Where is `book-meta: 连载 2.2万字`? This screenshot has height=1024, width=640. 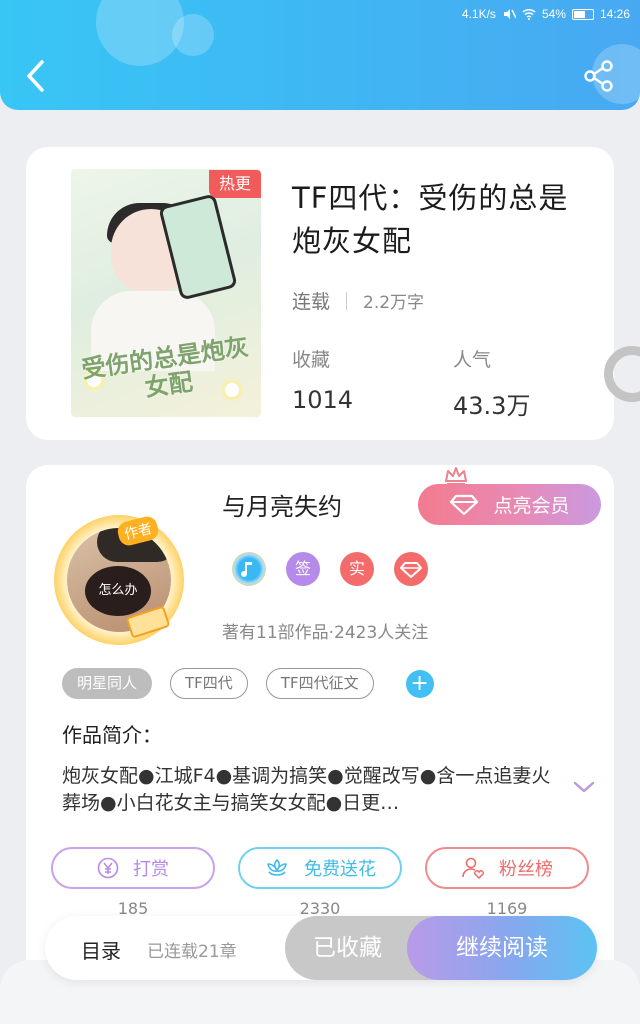
book-meta: 连载 2.2万字 is located at coordinates (358, 300).